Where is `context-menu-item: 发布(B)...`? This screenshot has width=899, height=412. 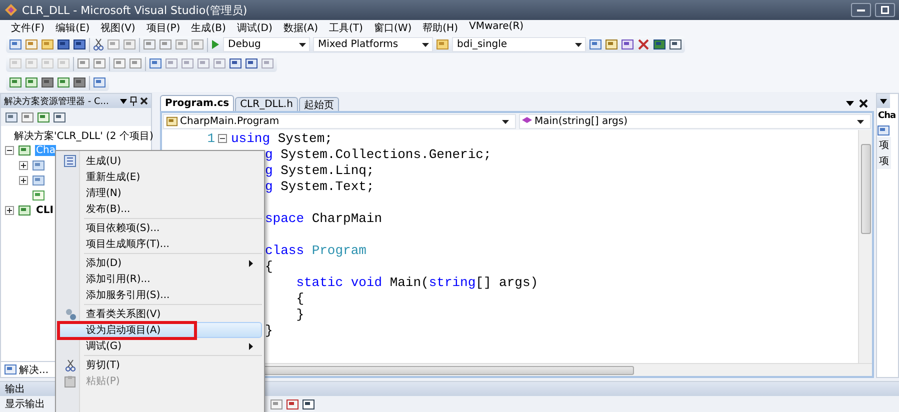 context-menu-item: 发布(B)... is located at coordinates (160, 209).